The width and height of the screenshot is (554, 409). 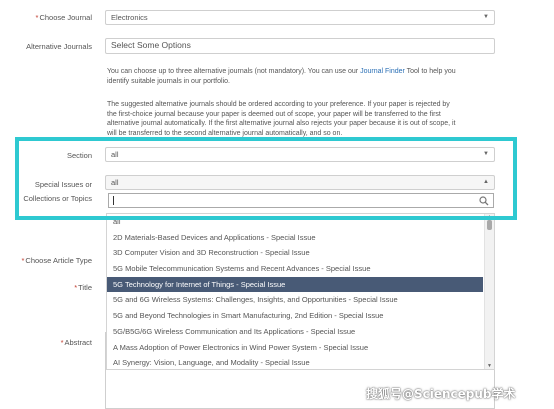 I want to click on choose-journal-select: Electronics ▼, so click(x=300, y=17).